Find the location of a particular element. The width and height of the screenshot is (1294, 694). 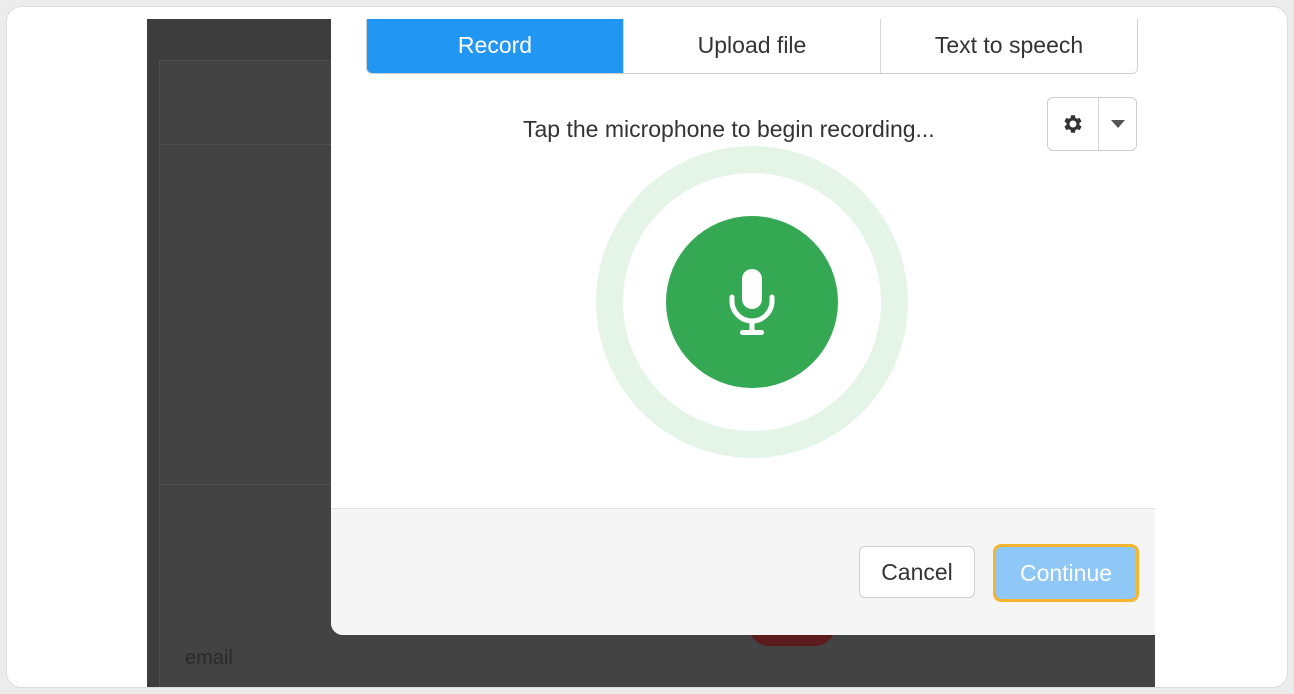

record-button is located at coordinates (752, 302).